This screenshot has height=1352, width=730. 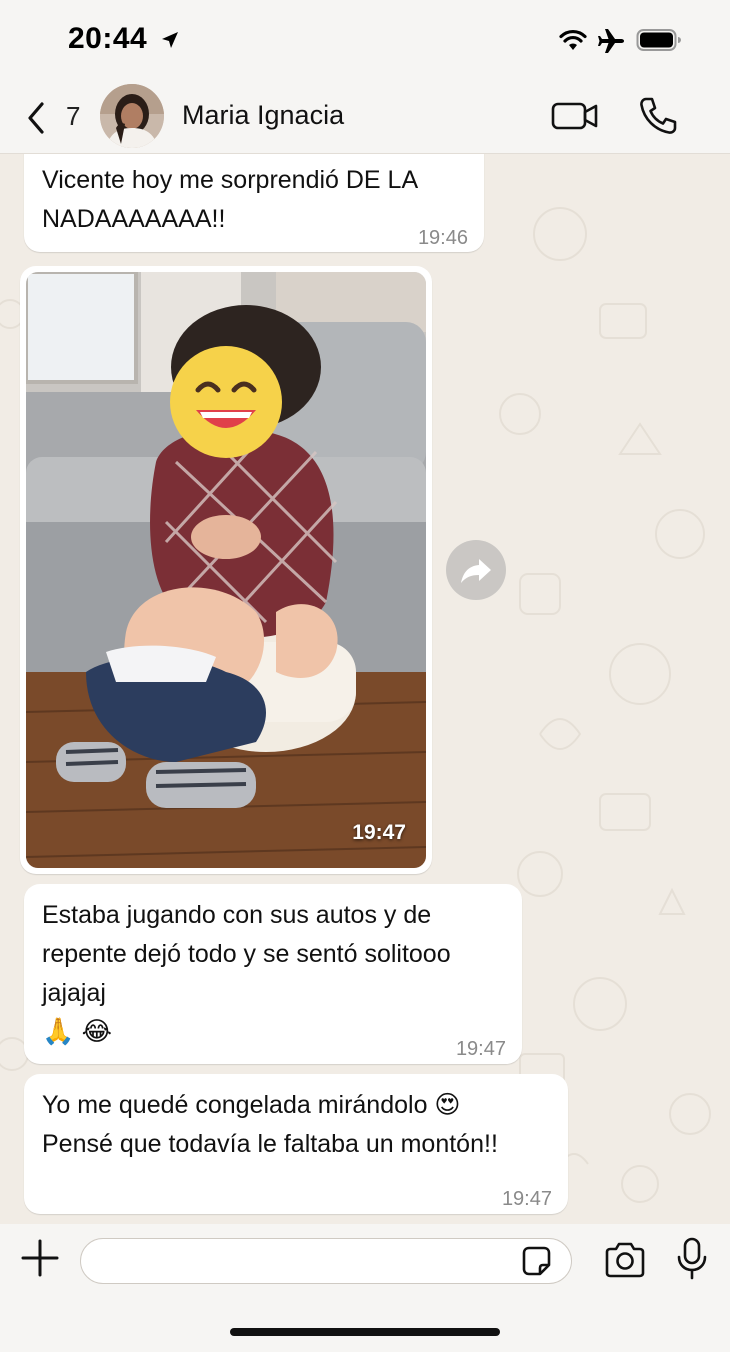 I want to click on avatar, so click(x=132, y=116).